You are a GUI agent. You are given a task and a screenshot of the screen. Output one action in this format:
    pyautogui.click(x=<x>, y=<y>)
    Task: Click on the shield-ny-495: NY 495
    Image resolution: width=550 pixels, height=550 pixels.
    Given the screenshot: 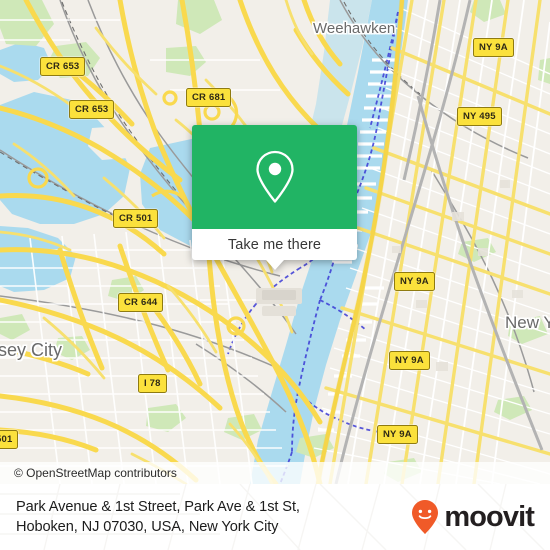 What is the action you would take?
    pyautogui.click(x=479, y=116)
    